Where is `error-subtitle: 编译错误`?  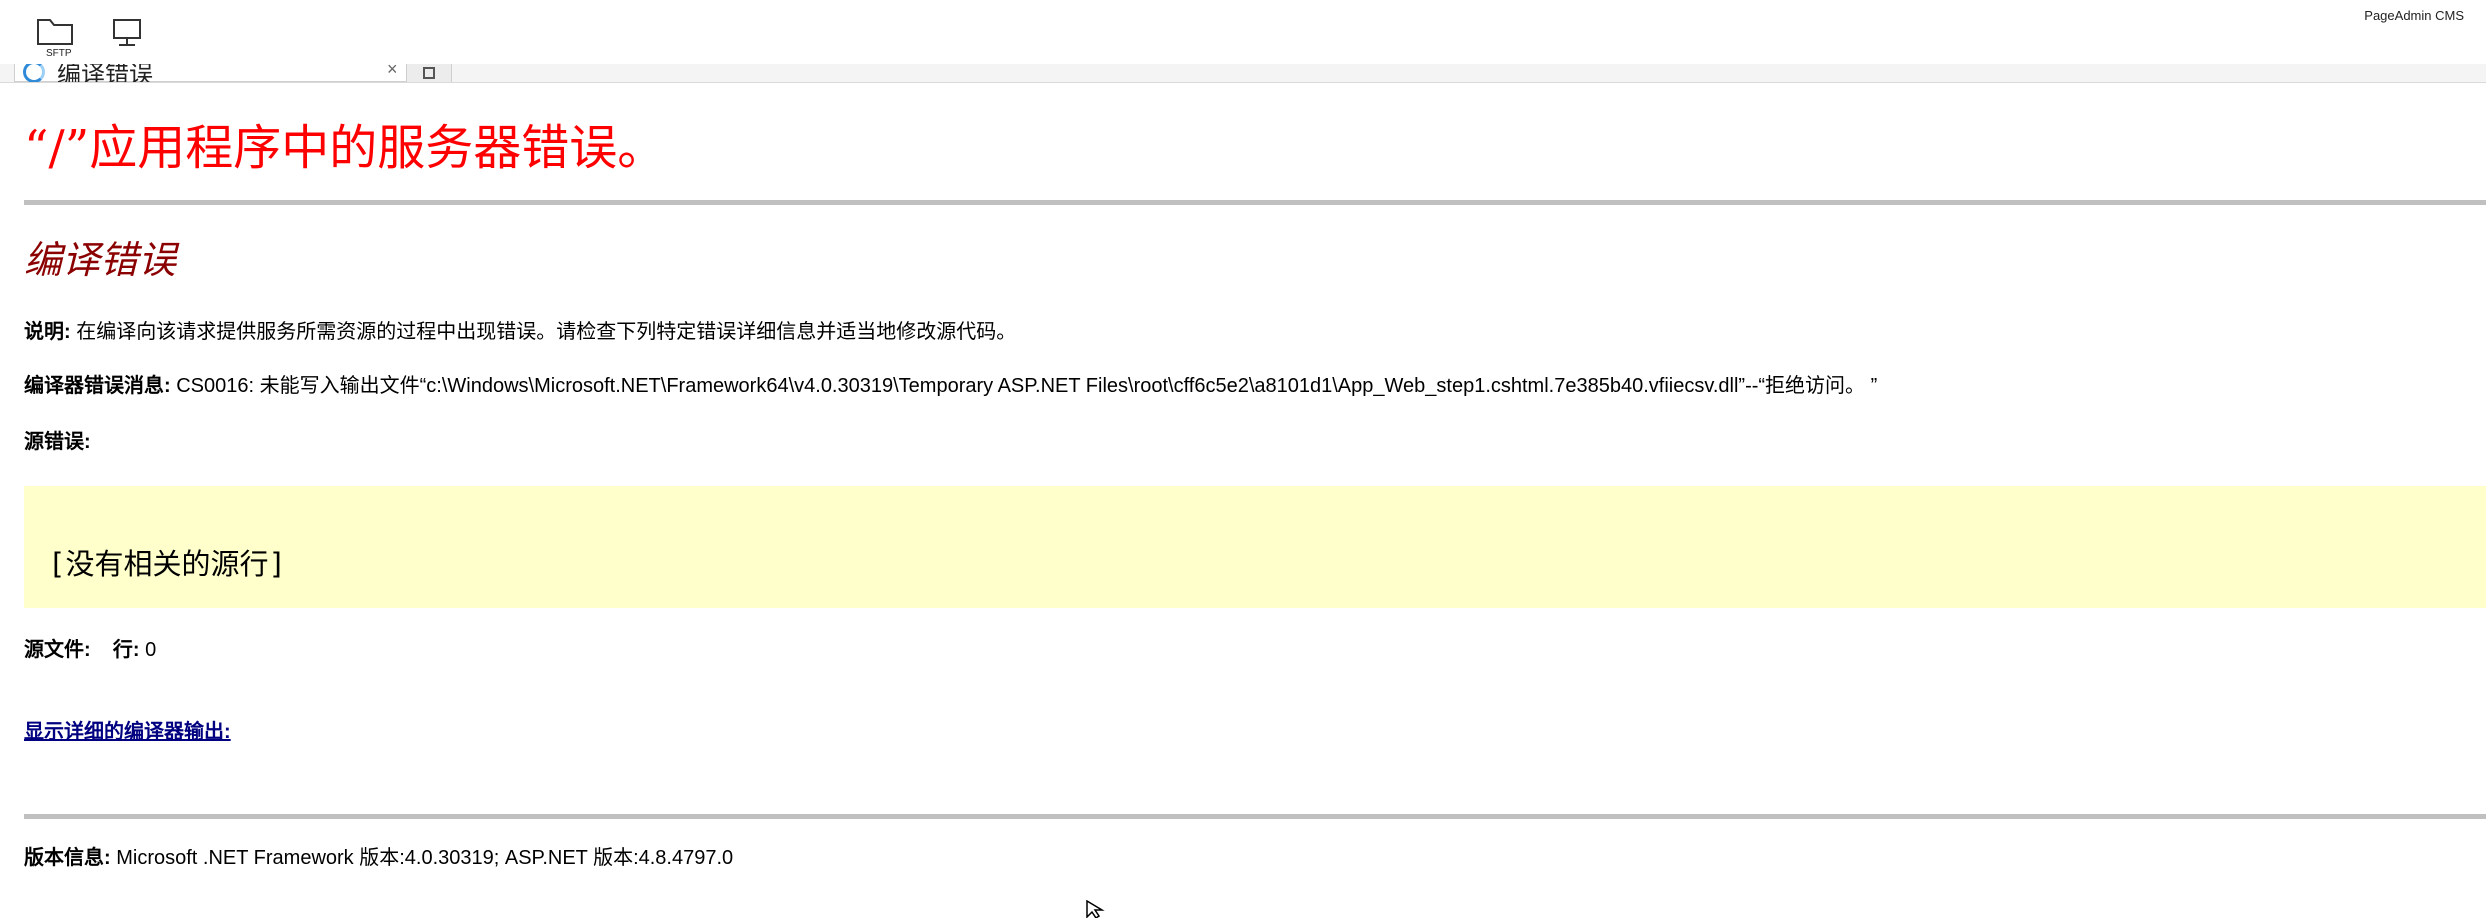 error-subtitle: 编译错误 is located at coordinates (100, 260).